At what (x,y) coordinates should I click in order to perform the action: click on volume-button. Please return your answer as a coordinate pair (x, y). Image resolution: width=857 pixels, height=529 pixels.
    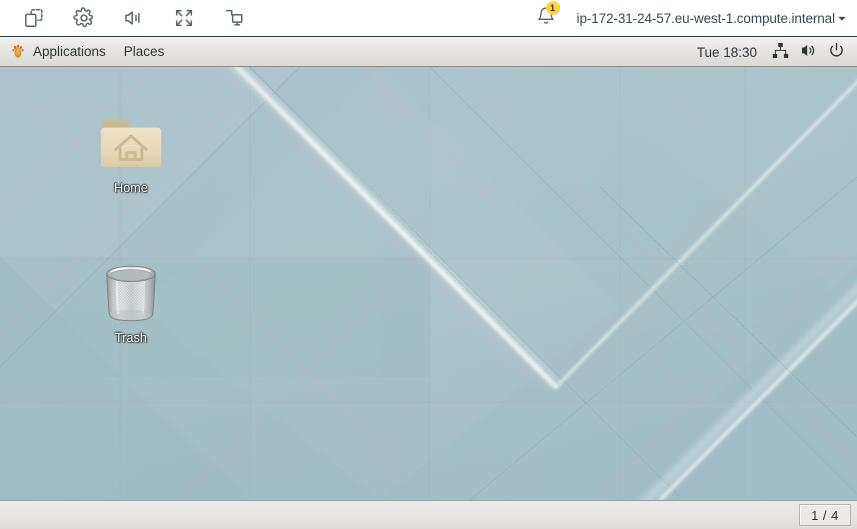
    Looking at the image, I should click on (808, 52).